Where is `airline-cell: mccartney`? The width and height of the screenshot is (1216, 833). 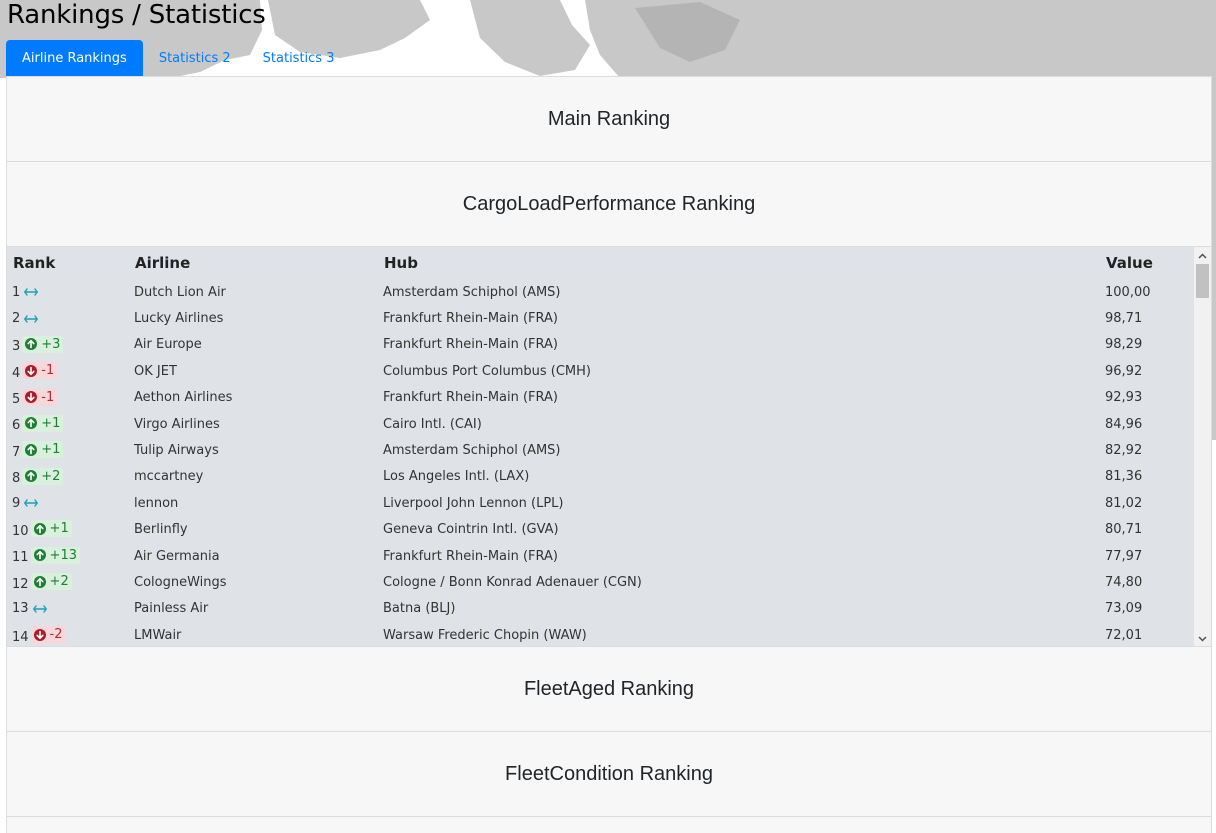 airline-cell: mccartney is located at coordinates (169, 477).